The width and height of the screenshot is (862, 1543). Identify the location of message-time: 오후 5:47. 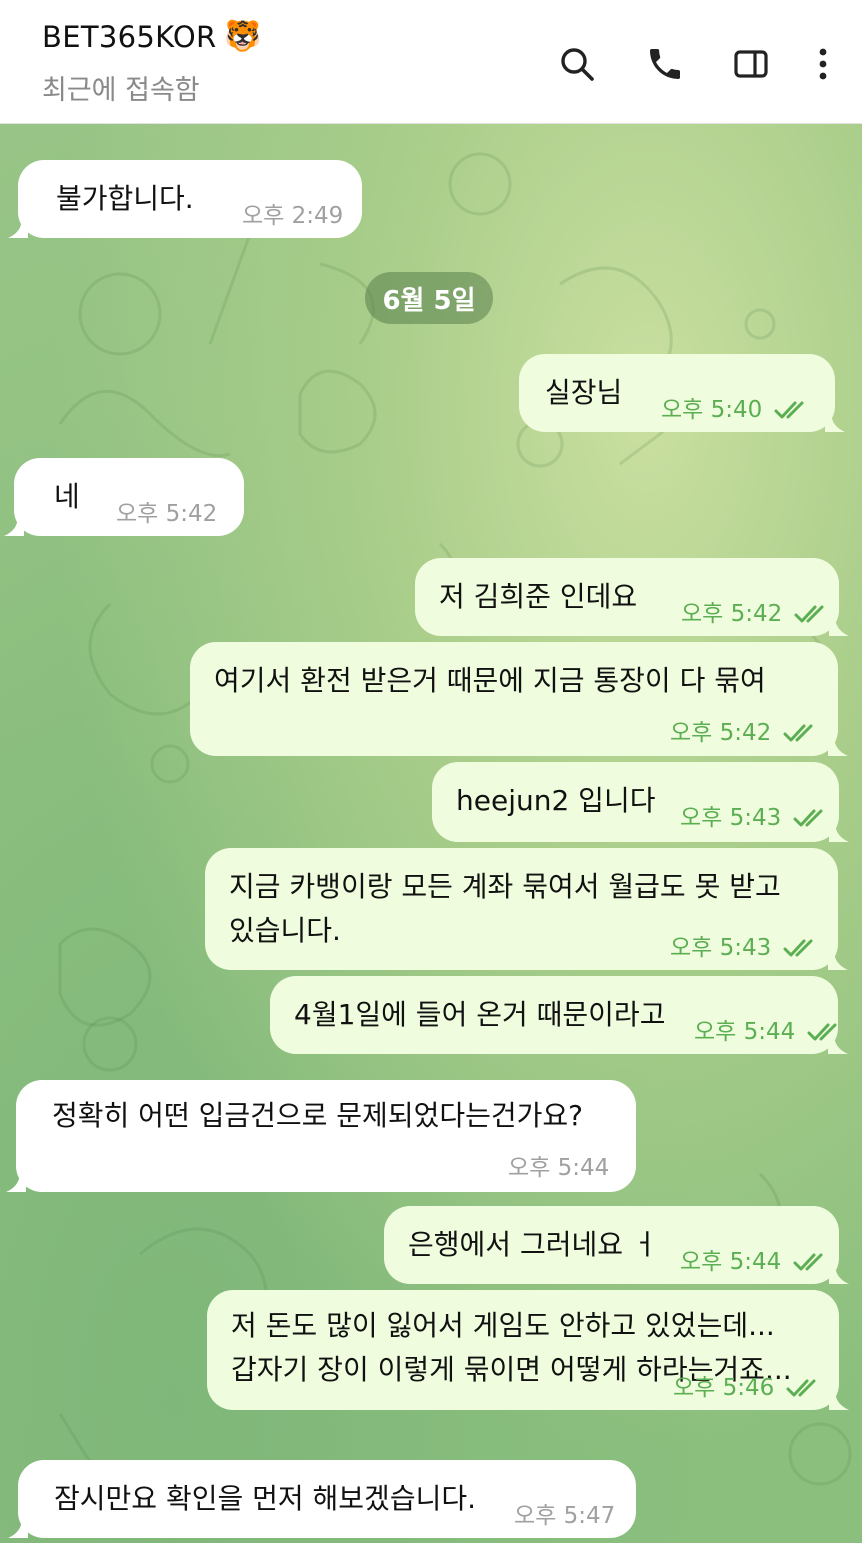
(565, 1516).